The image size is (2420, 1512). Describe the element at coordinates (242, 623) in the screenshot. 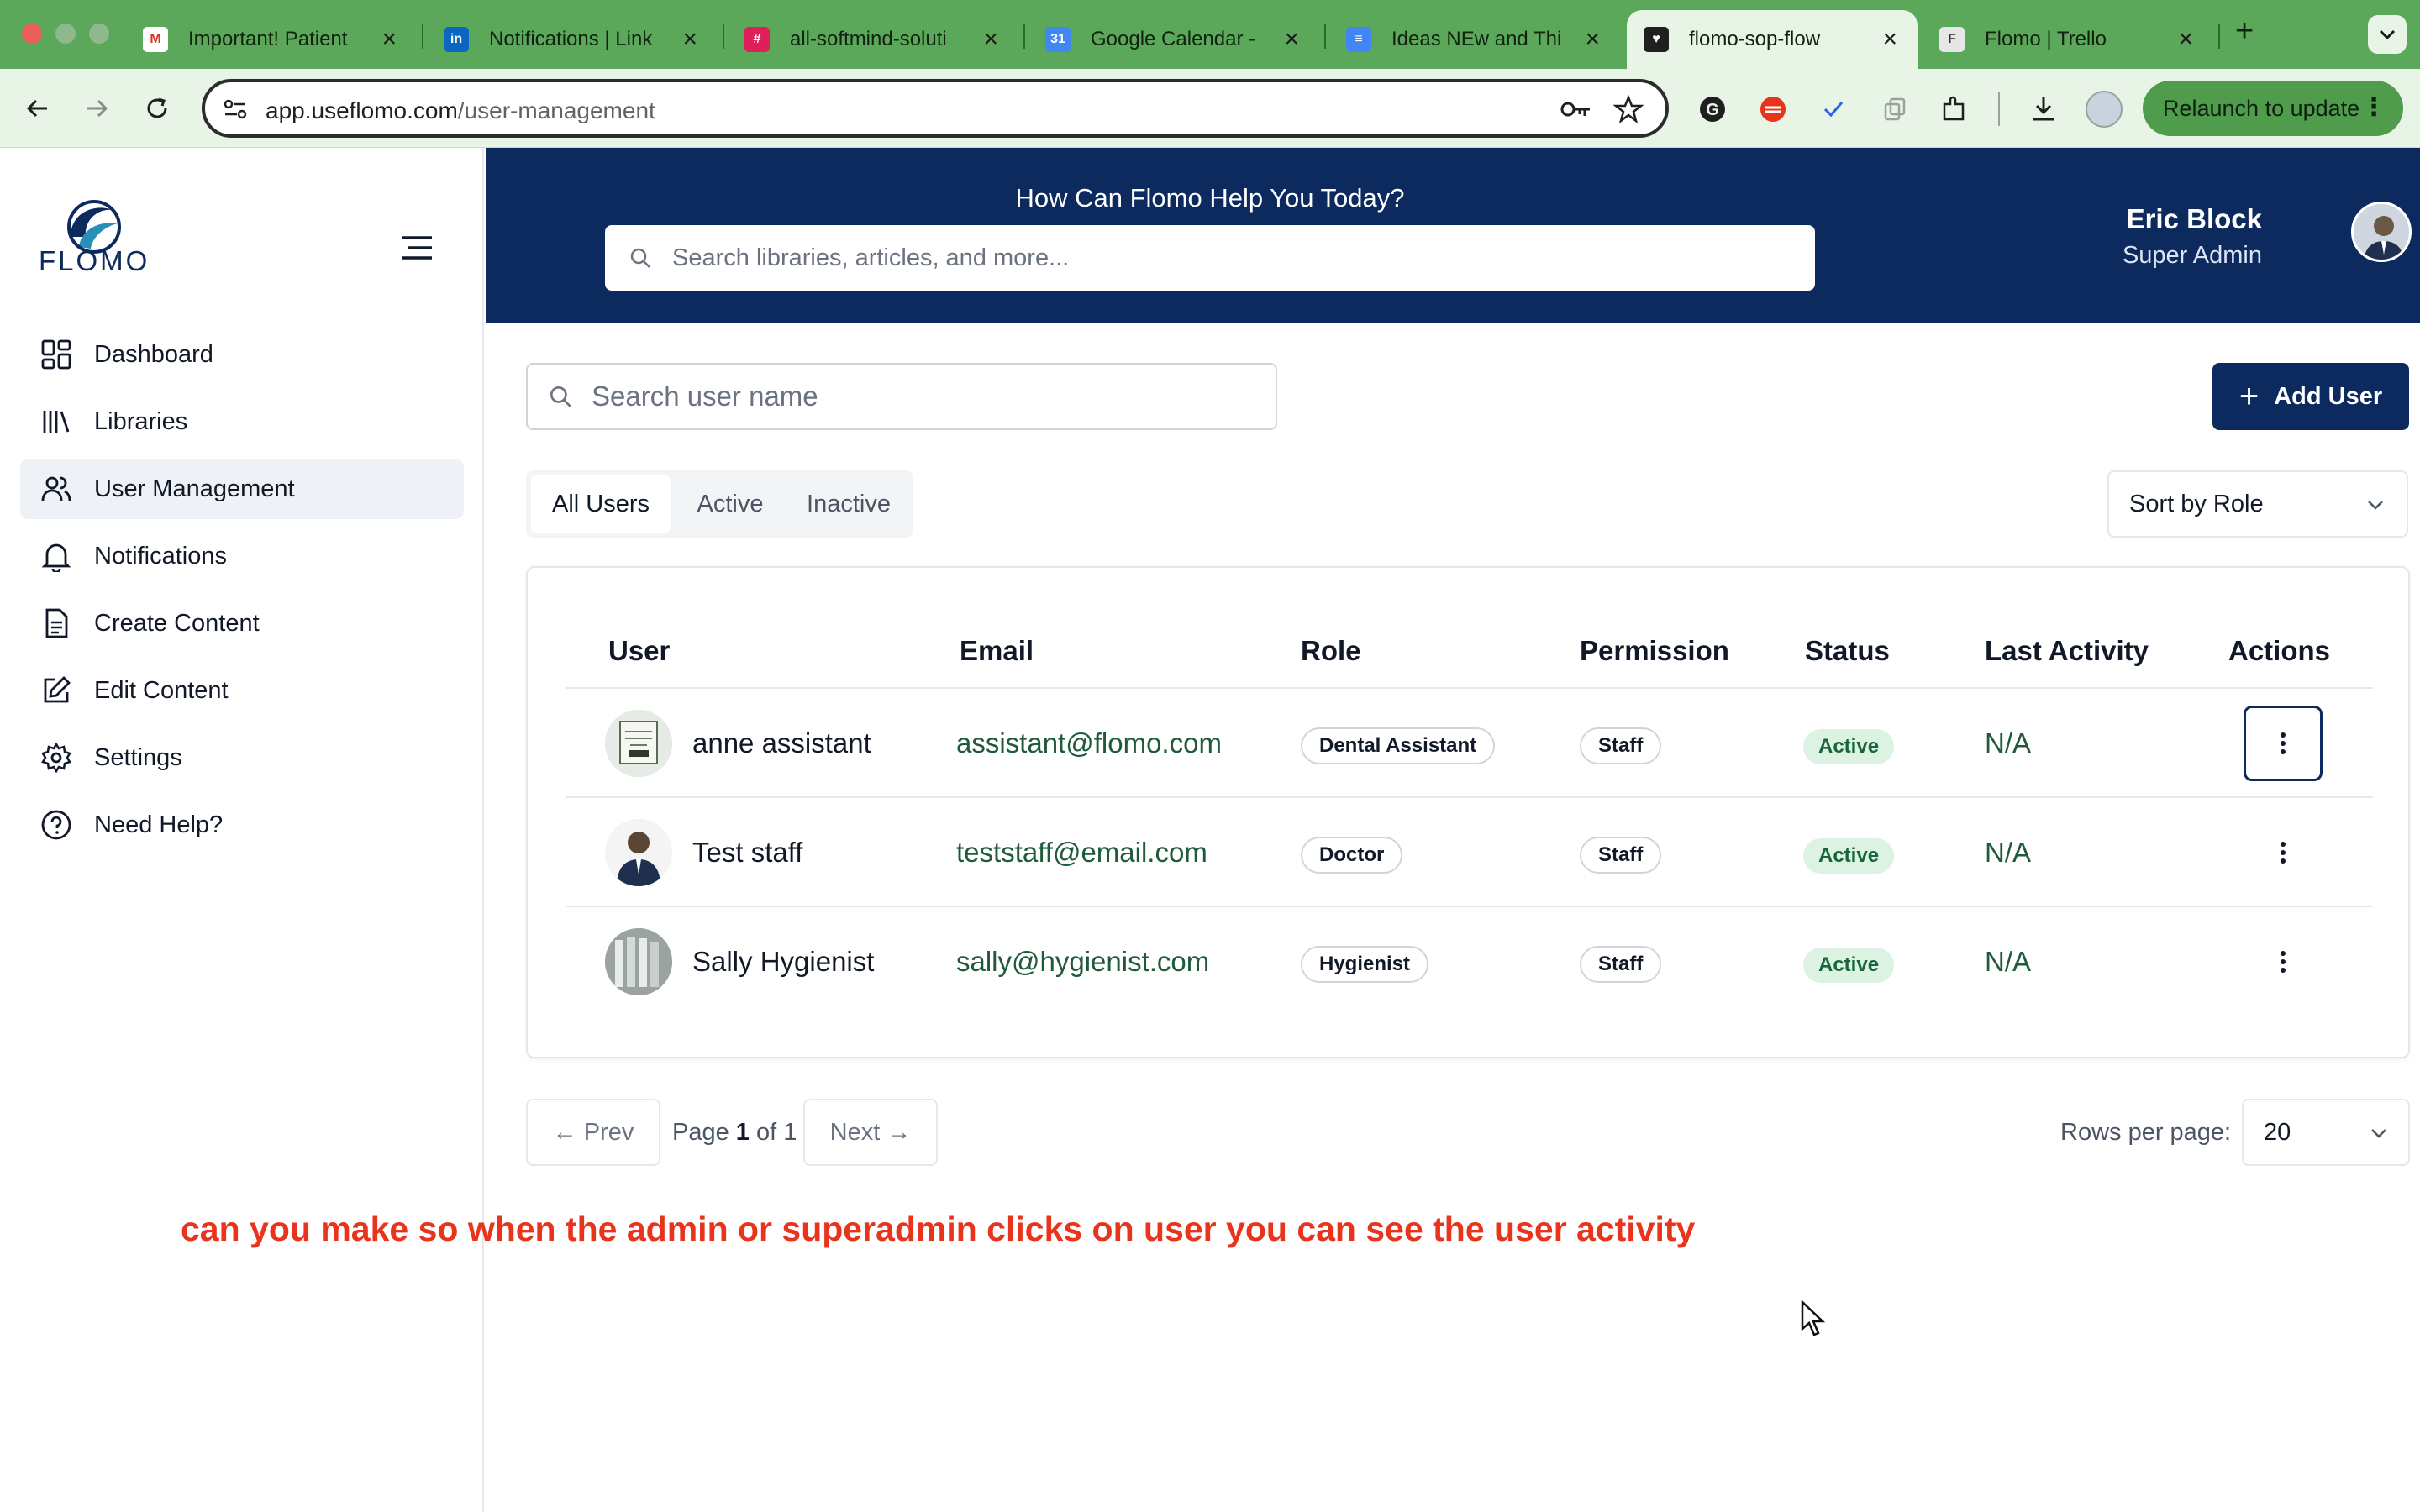

I see `sidebar-item-create-content: Create Content` at that location.